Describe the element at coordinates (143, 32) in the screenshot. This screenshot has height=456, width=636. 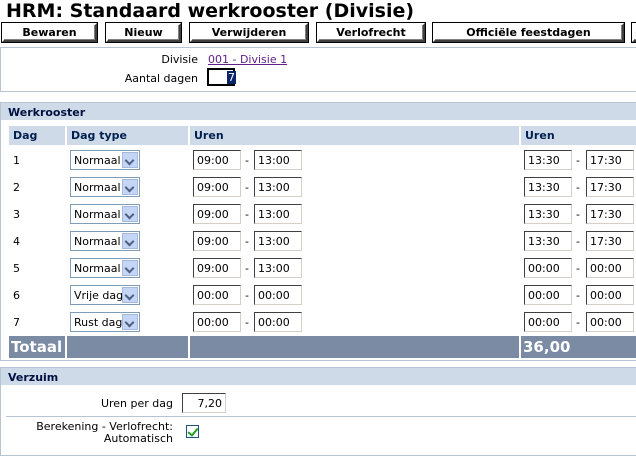
I see `new-button: Nieuw` at that location.